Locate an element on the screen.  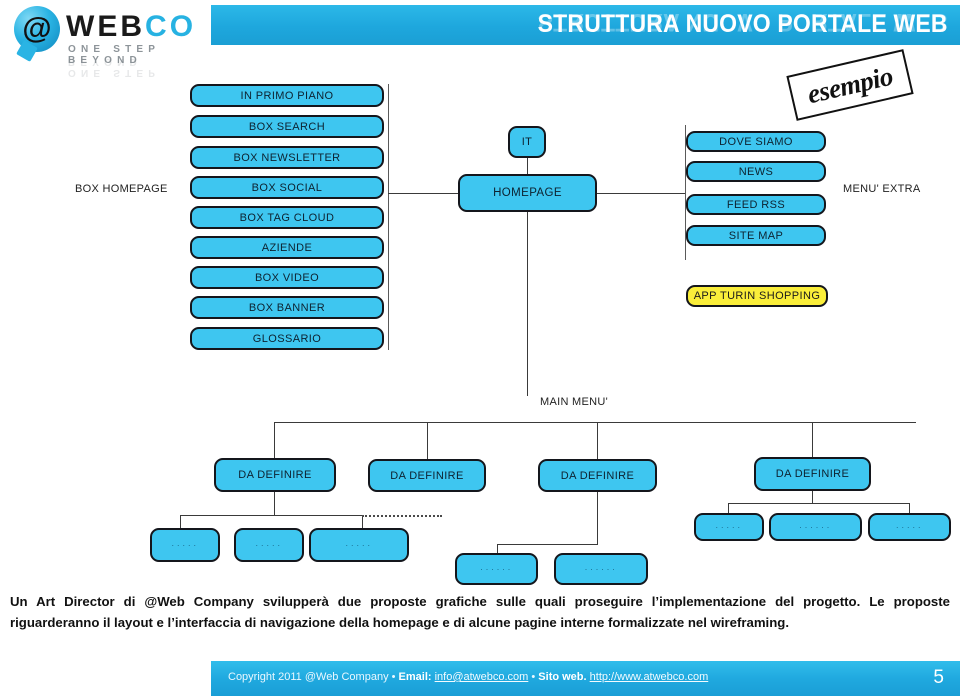
homepage-to-mainmenu-connector is located at coordinates (528, 304).